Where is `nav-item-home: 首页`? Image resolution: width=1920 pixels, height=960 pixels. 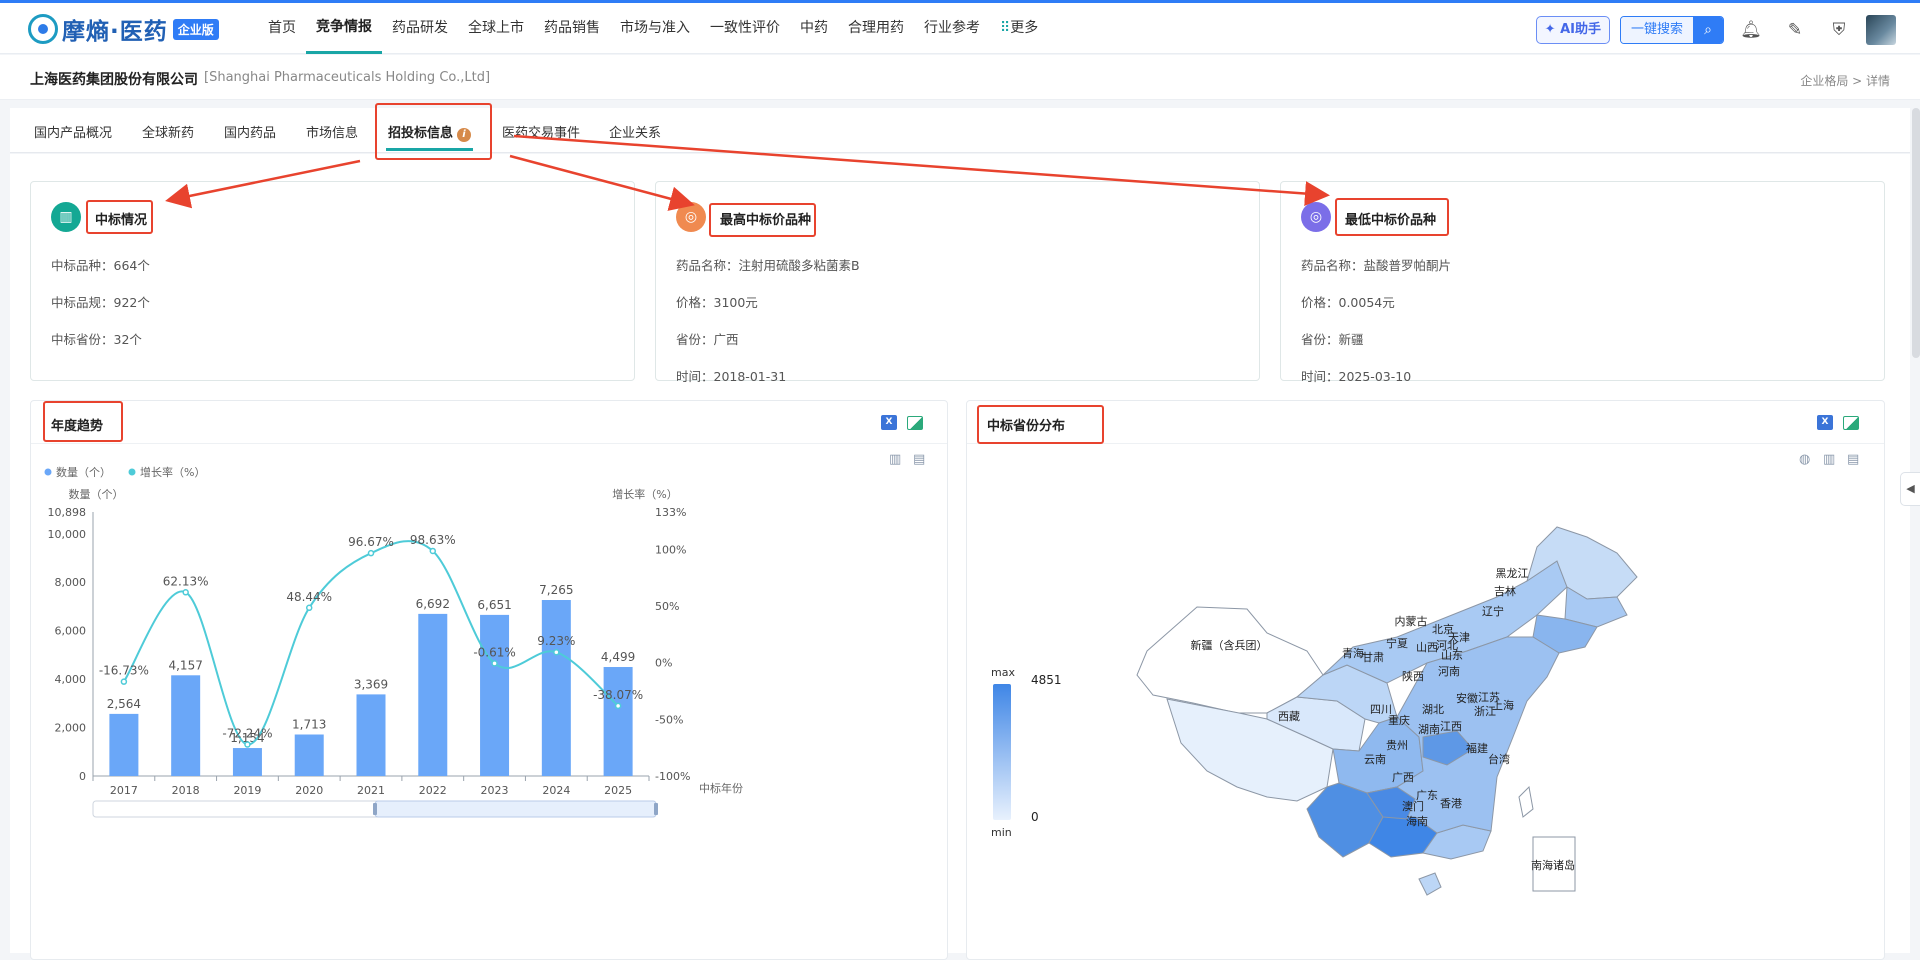 nav-item-home: 首页 is located at coordinates (282, 28).